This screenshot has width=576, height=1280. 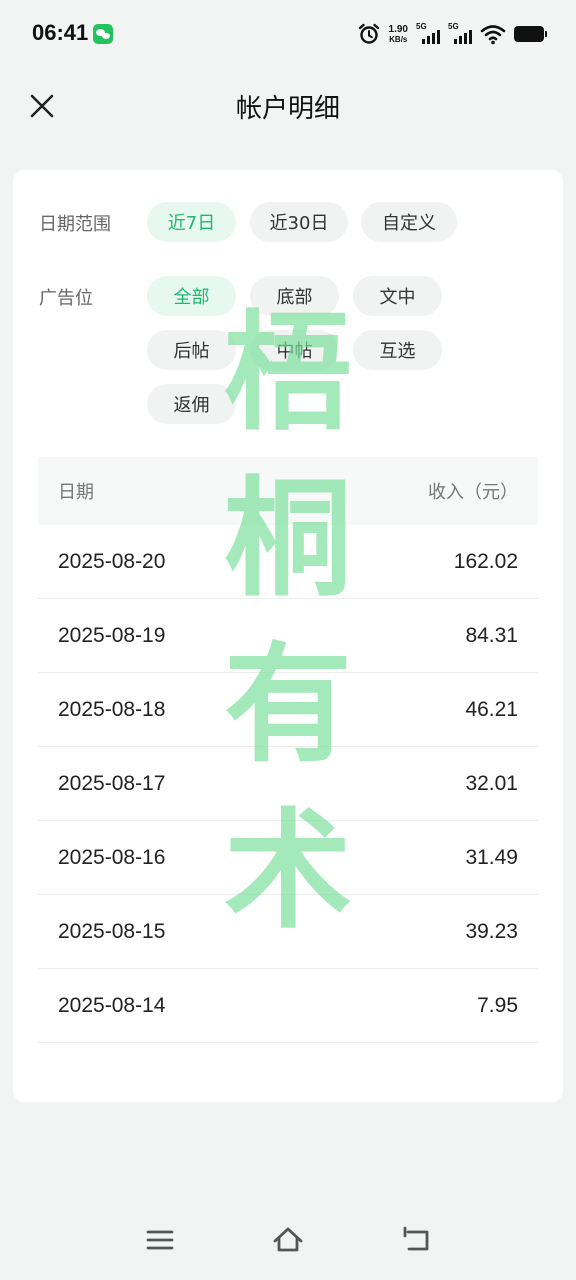 What do you see at coordinates (191, 404) in the screenshot?
I see `ad-slot-option-commission: 返佣` at bounding box center [191, 404].